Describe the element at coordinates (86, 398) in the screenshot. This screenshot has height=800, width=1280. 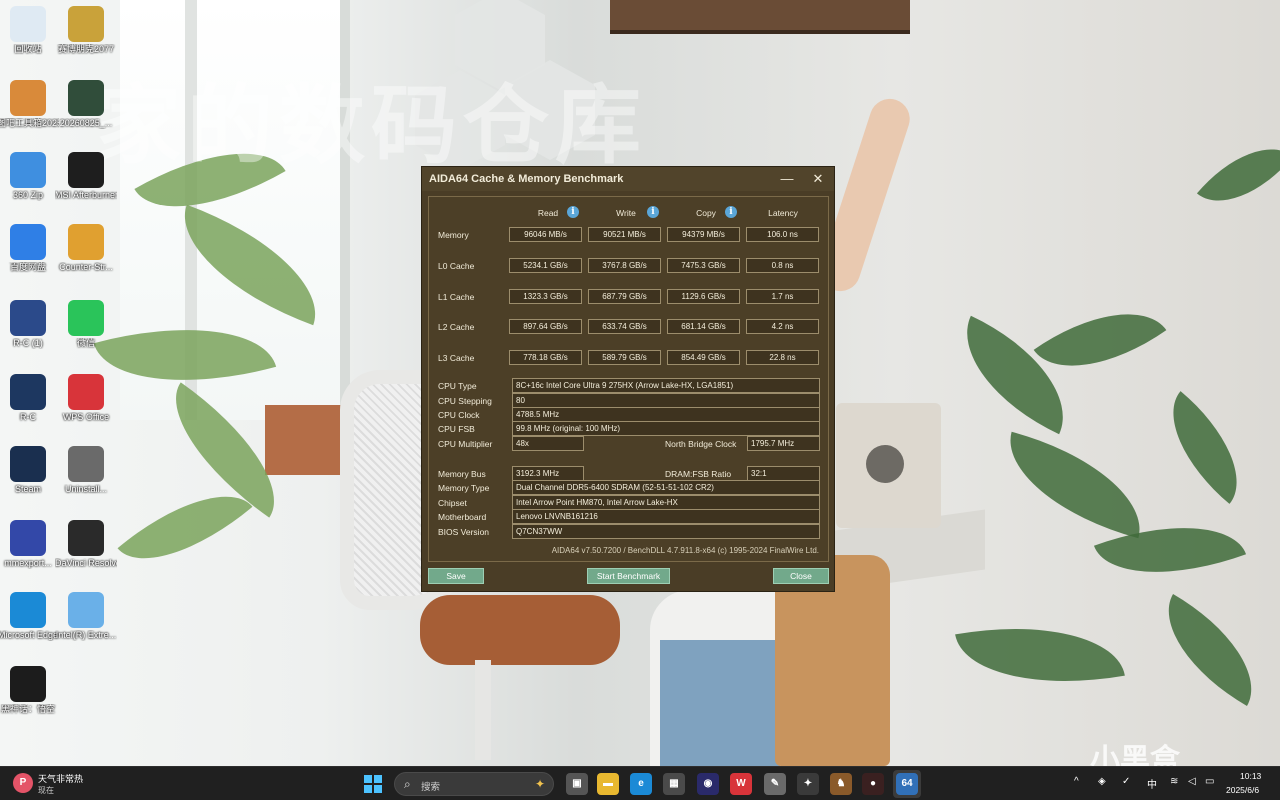
I see `desktop-icon: WPS Office` at that location.